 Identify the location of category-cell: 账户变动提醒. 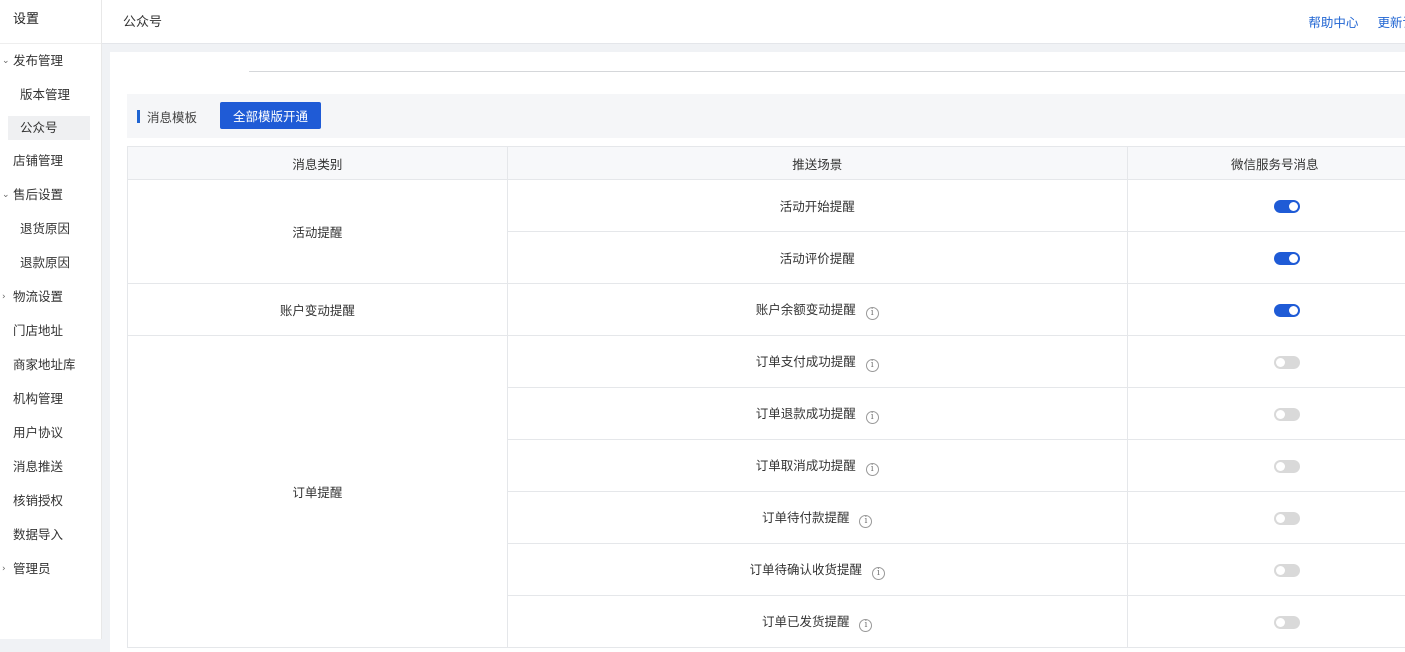
(318, 310).